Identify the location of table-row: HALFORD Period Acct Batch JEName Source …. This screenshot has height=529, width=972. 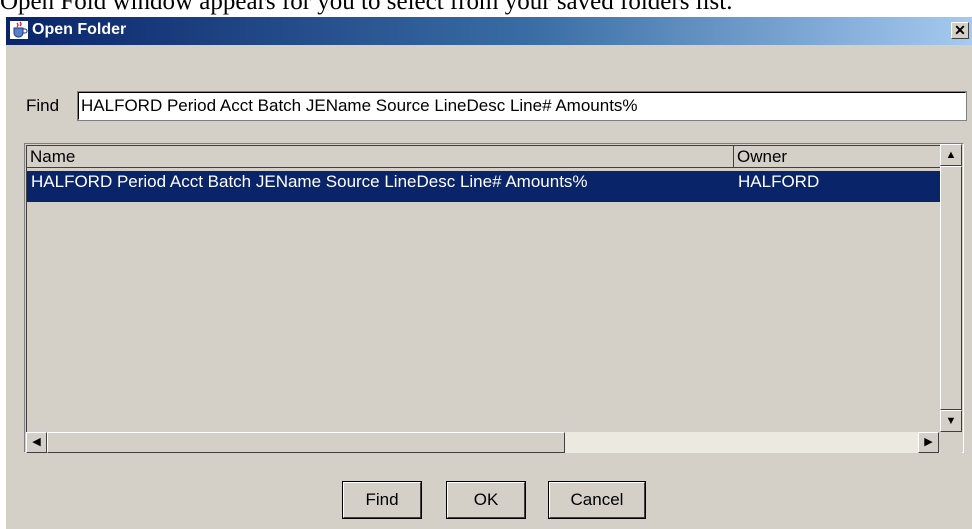
(483, 186).